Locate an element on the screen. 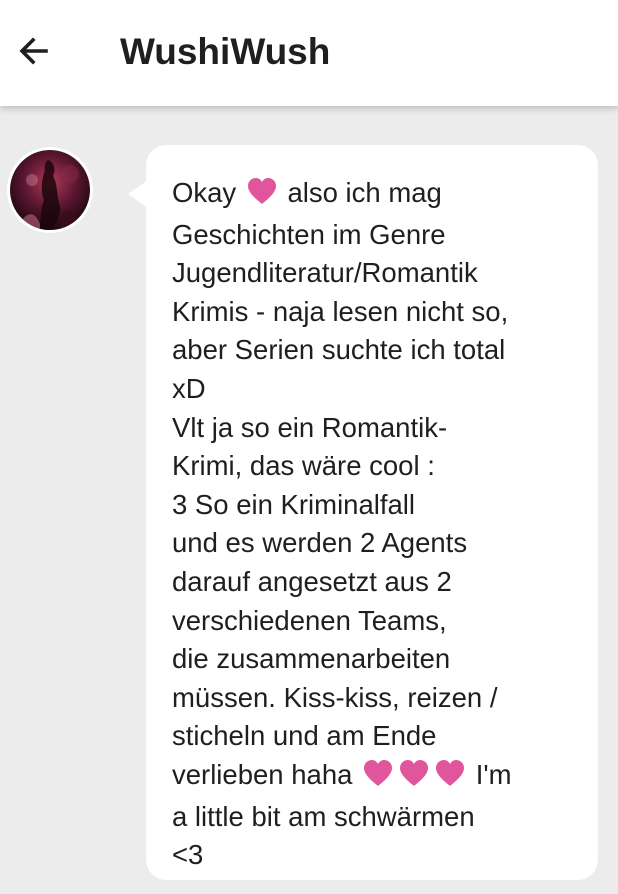  message-line: Jugendliteratur/Romantik is located at coordinates (325, 273).